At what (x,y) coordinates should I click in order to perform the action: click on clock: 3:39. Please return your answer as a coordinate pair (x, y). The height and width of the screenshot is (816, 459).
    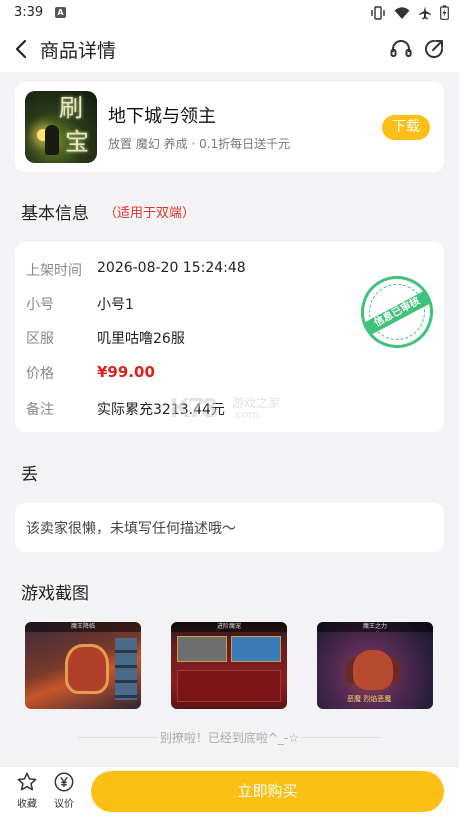
    Looking at the image, I should click on (29, 12).